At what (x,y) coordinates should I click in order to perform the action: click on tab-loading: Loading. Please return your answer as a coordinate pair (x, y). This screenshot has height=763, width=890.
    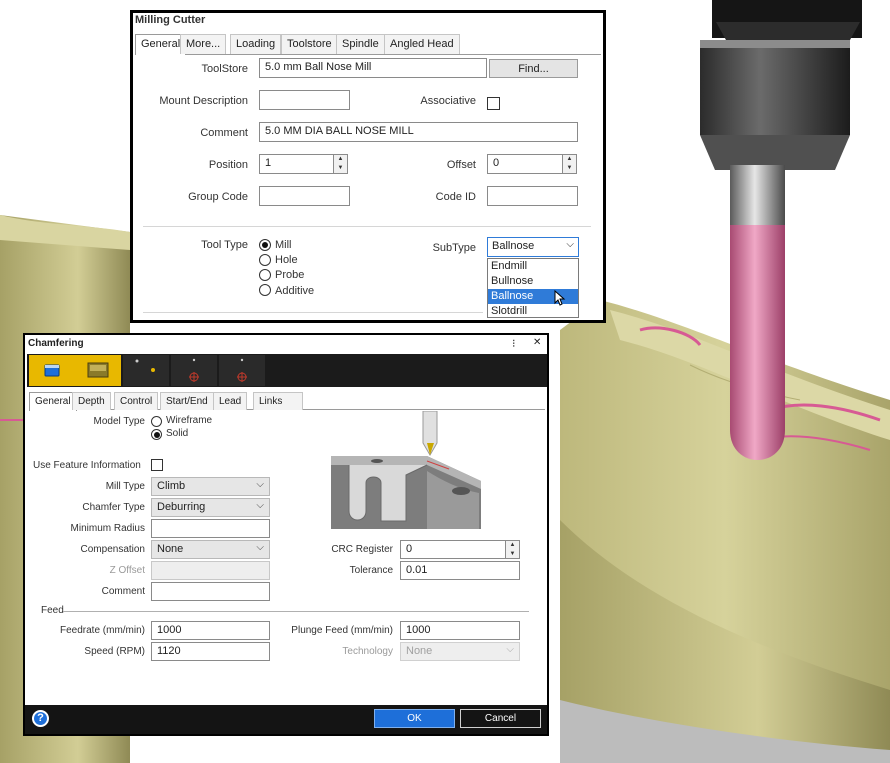
    Looking at the image, I should click on (256, 44).